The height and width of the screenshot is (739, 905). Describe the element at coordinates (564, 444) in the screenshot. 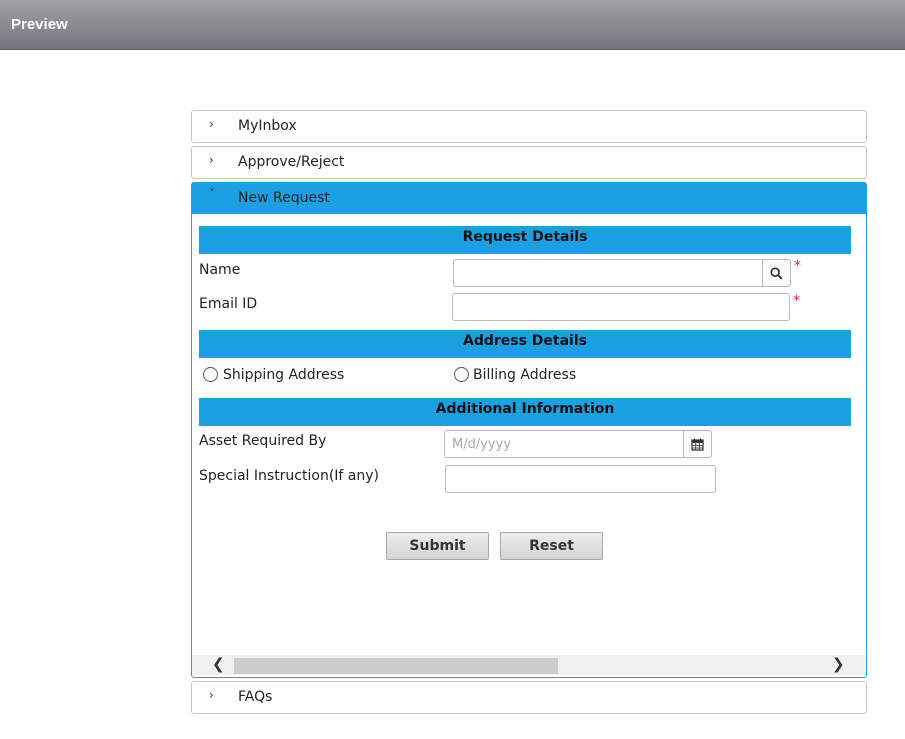

I see `asset-required-by-date-input` at that location.